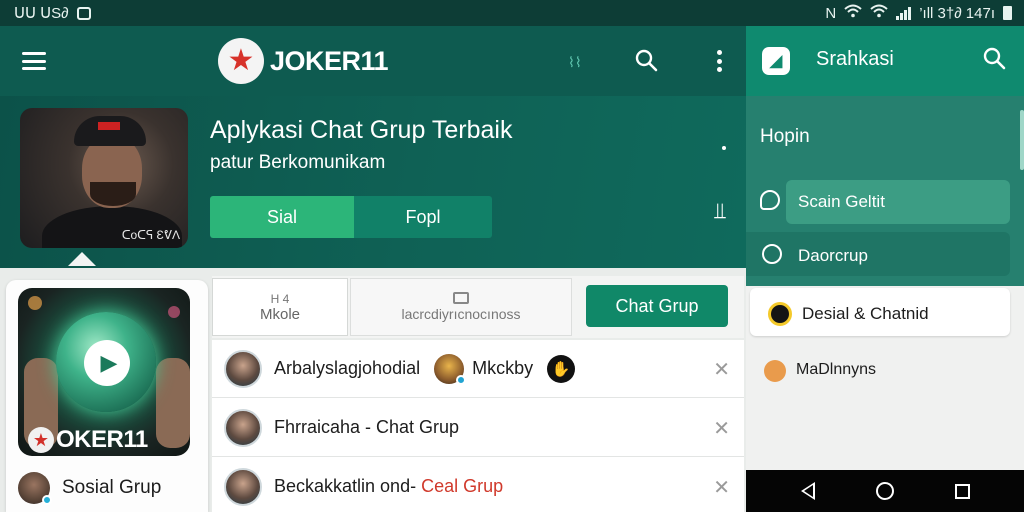  I want to click on status-left-text: ᑌᑌ ᑌS∂, so click(41, 13).